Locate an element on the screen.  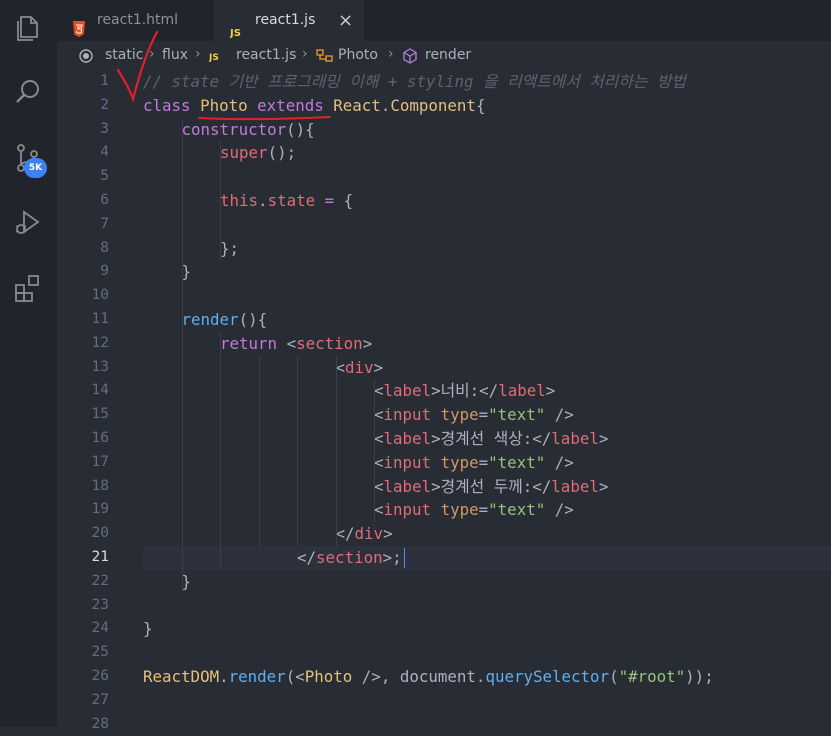
code-text: </div> is located at coordinates (364, 534).